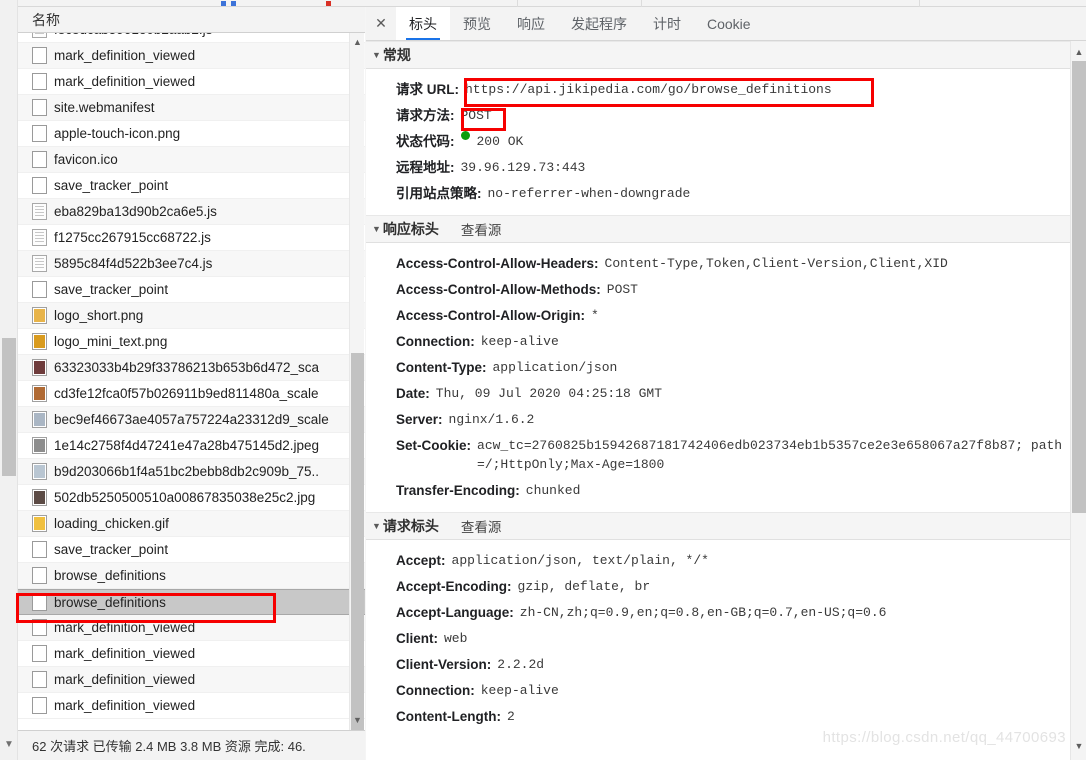 The image size is (1086, 760). I want to click on request-row: b9d203066b1f4a51bc2bebb8db2c909b_75.., so click(191, 472).